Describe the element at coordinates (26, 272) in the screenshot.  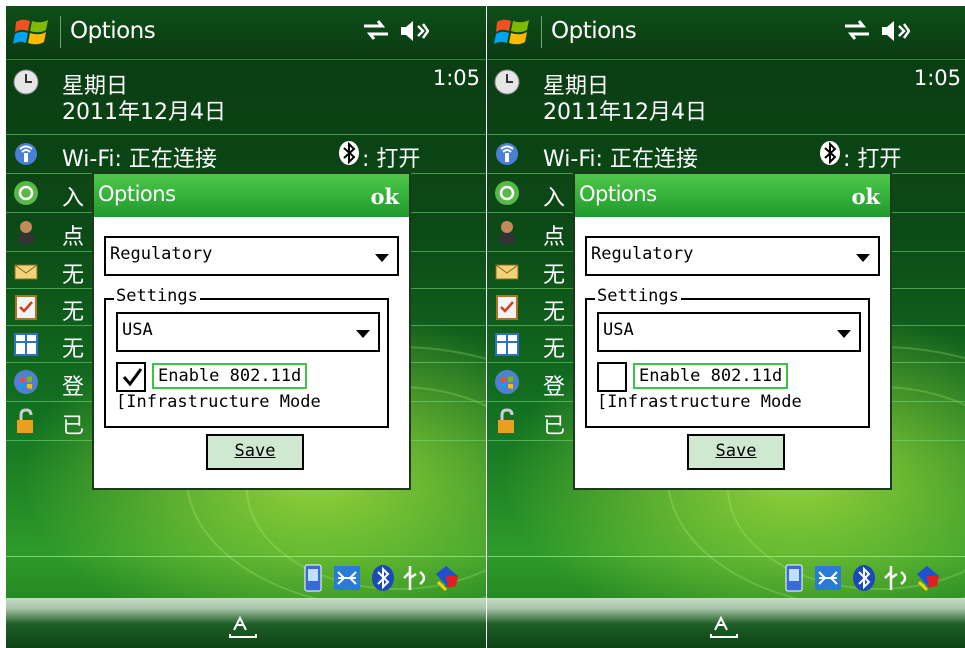
I see `message-icon` at that location.